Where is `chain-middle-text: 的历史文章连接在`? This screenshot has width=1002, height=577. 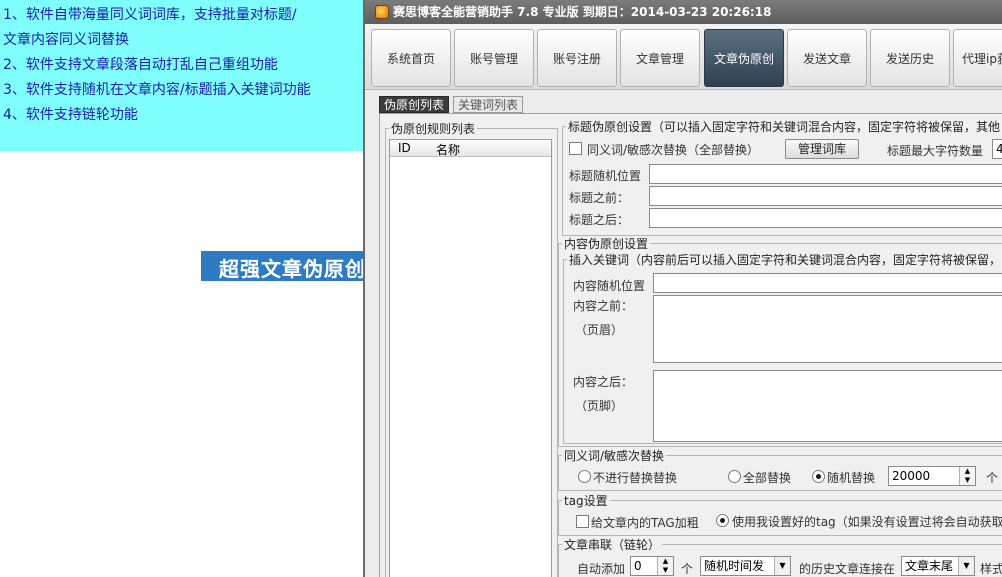
chain-middle-text: 的历史文章连接在 is located at coordinates (847, 569).